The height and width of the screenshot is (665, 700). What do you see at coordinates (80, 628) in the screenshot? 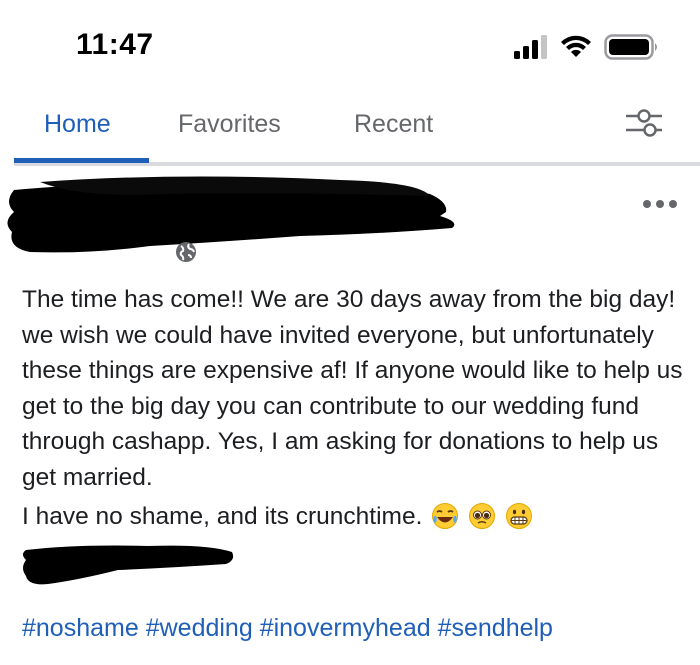
I see `hashtag-noshame: #noshame` at bounding box center [80, 628].